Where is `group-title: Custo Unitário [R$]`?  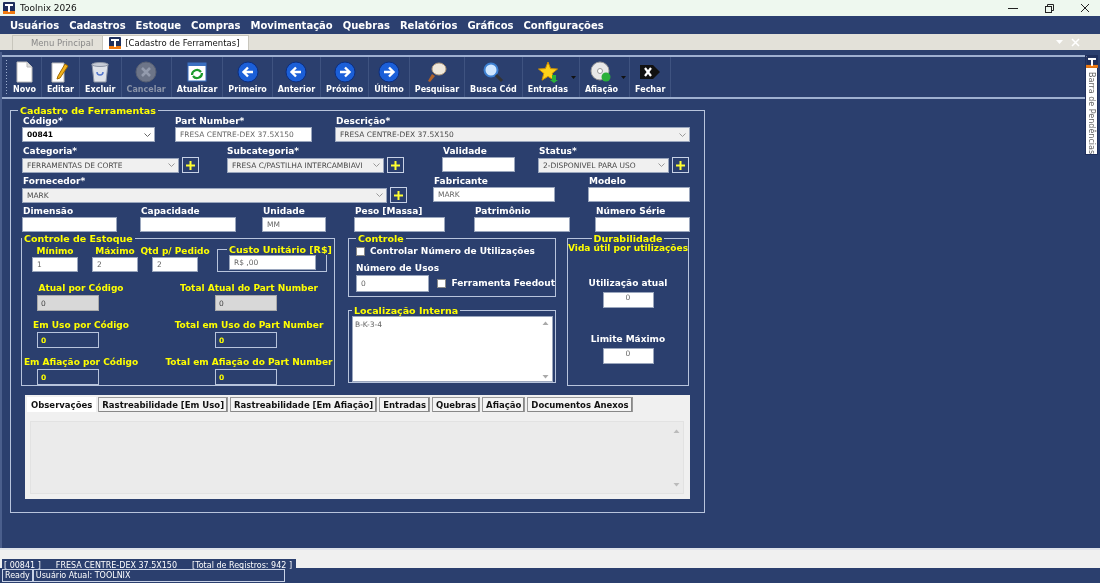
group-title: Custo Unitário [R$] is located at coordinates (280, 249).